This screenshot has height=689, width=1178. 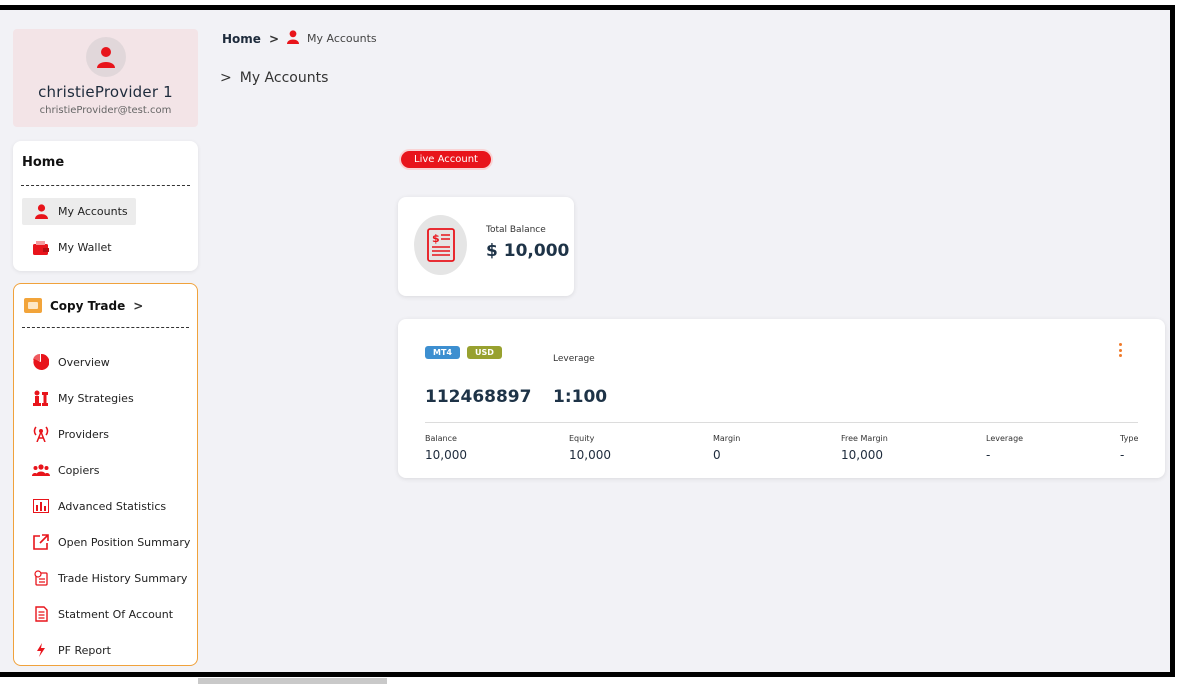 I want to click on stat-type: Type -, so click(x=1129, y=448).